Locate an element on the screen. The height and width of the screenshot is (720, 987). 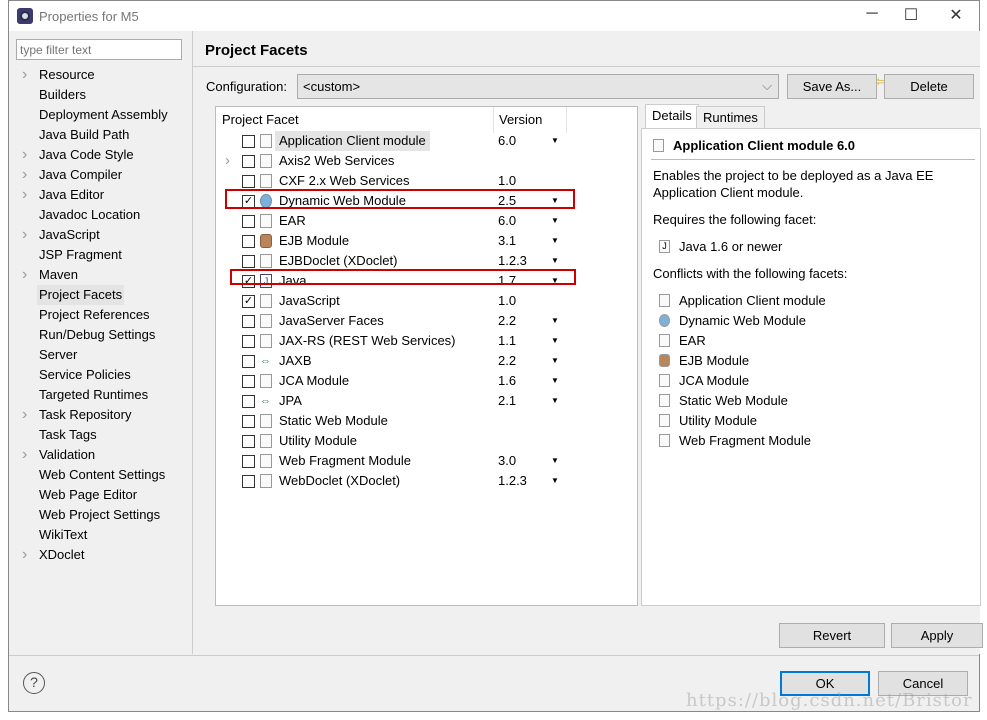
sidebar-item: Targeted Runtimes is located at coordinates (93, 395).